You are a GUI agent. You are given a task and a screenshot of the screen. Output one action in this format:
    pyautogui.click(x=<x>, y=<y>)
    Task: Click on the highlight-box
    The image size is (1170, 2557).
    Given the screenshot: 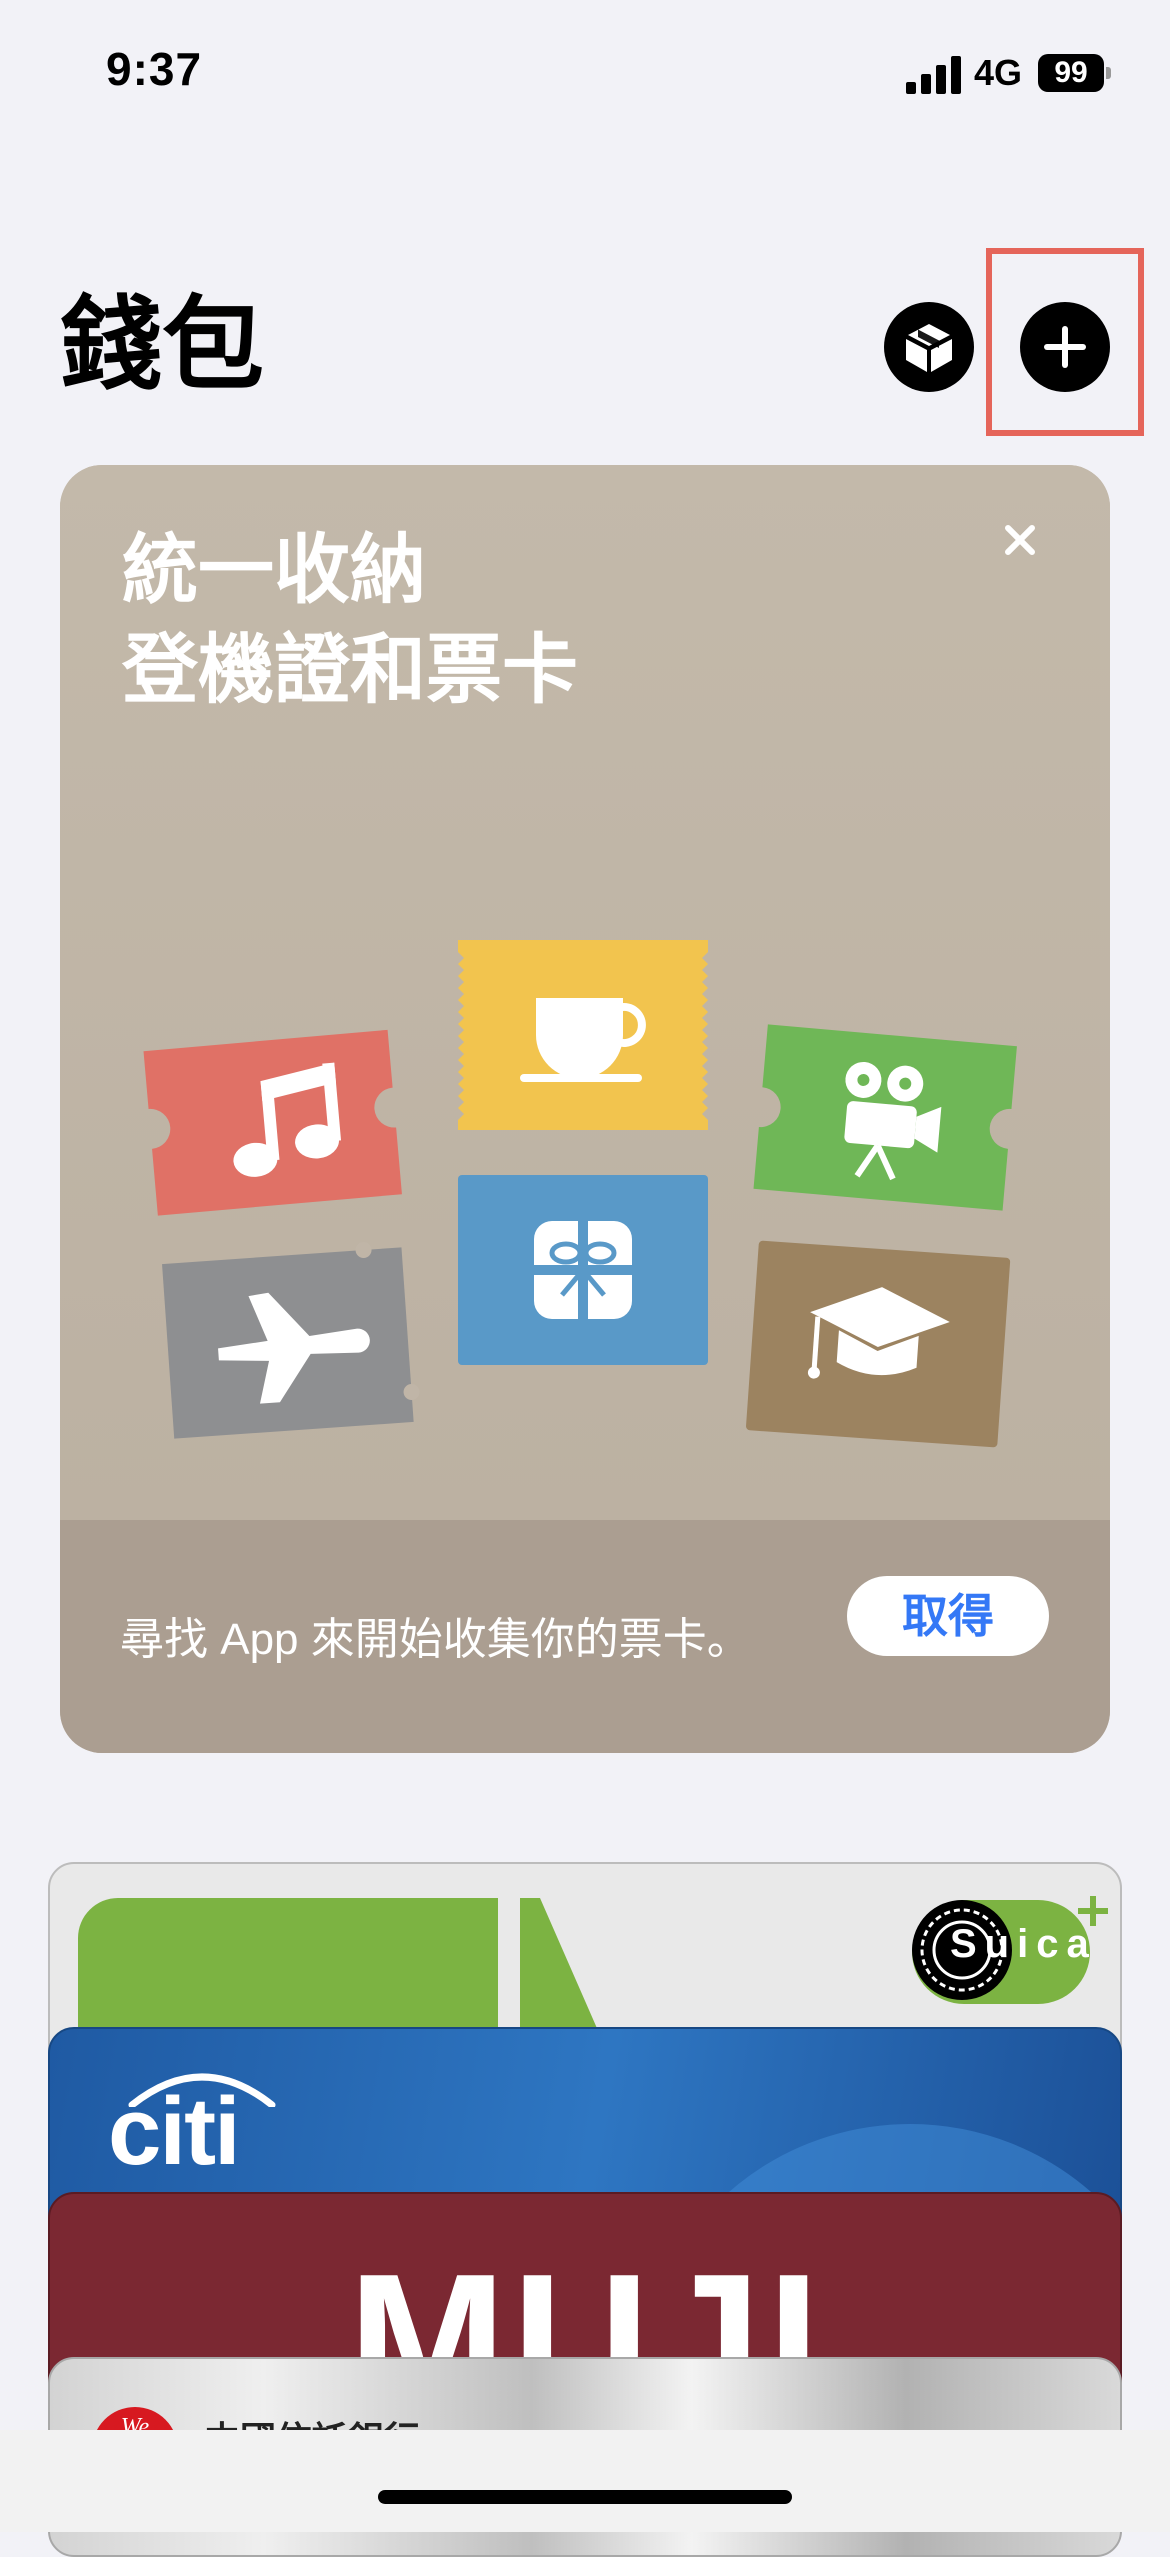 What is the action you would take?
    pyautogui.click(x=1065, y=342)
    